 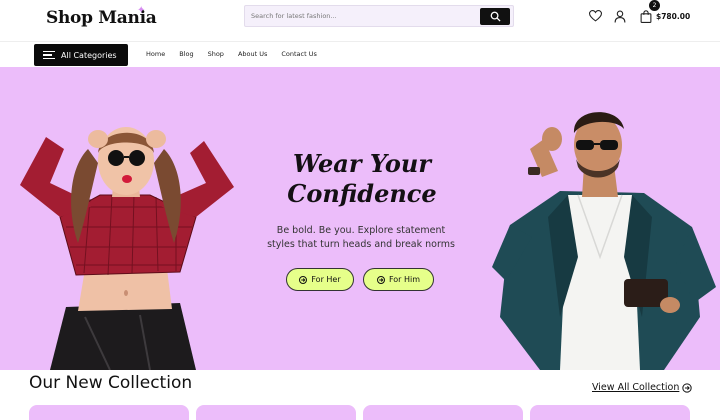 What do you see at coordinates (636, 387) in the screenshot?
I see `view-all-label: View All Collection` at bounding box center [636, 387].